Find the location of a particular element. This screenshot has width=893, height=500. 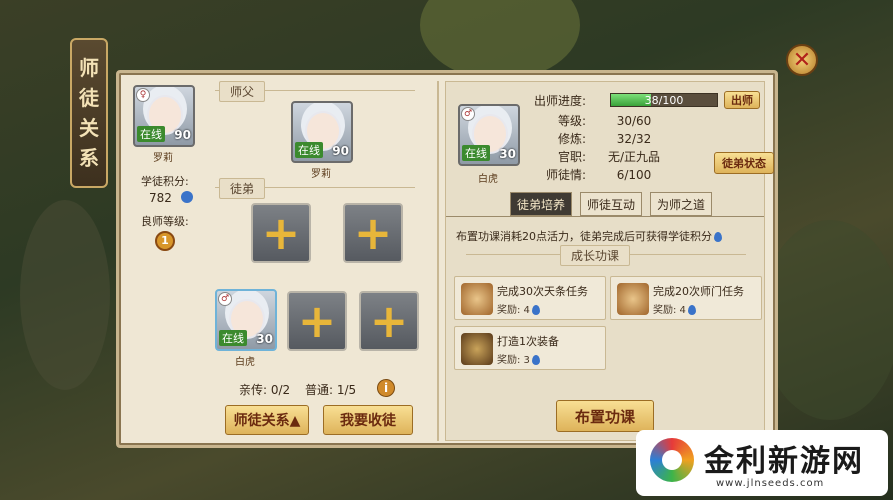

stat-value: 6/100 is located at coordinates (634, 175).